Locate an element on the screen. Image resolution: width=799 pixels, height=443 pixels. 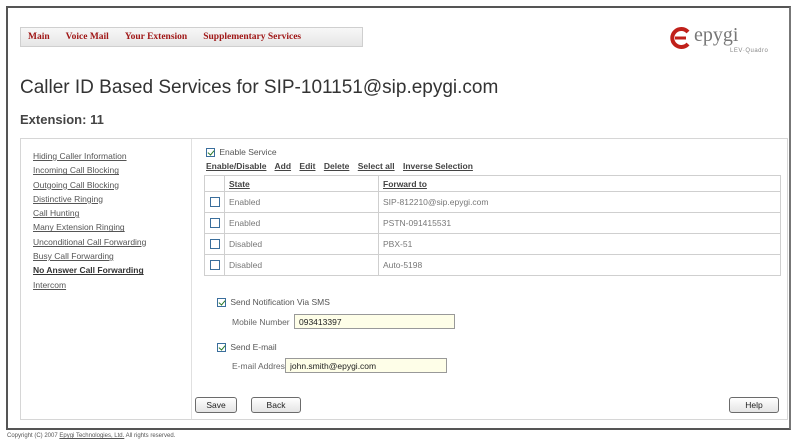
logo-name: epygi is located at coordinates (716, 35).